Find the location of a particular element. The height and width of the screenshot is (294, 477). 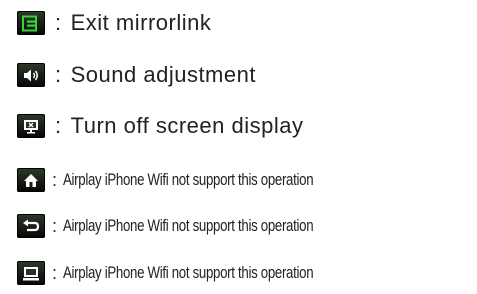

screen-off-icon is located at coordinates (31, 126).